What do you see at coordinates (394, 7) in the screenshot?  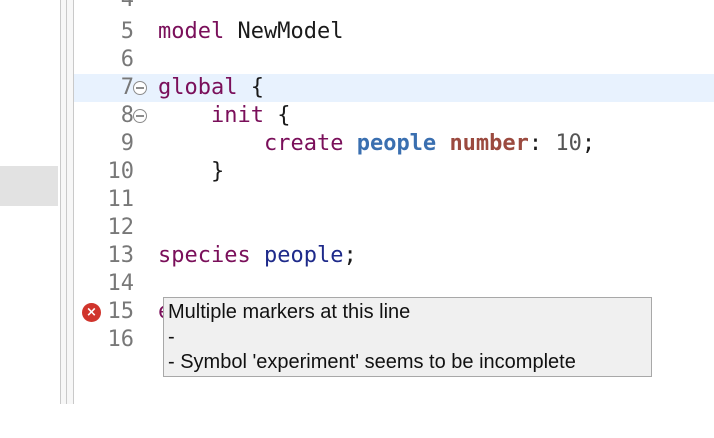 I see `code-line-4: 4` at bounding box center [394, 7].